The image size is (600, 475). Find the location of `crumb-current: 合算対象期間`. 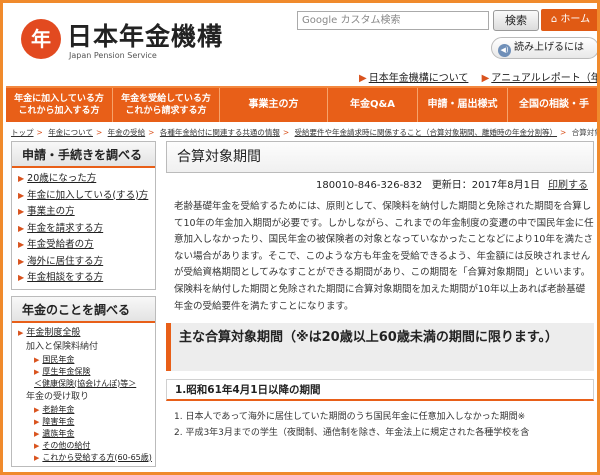

crumb-current: 合算対象期間 is located at coordinates (584, 132).